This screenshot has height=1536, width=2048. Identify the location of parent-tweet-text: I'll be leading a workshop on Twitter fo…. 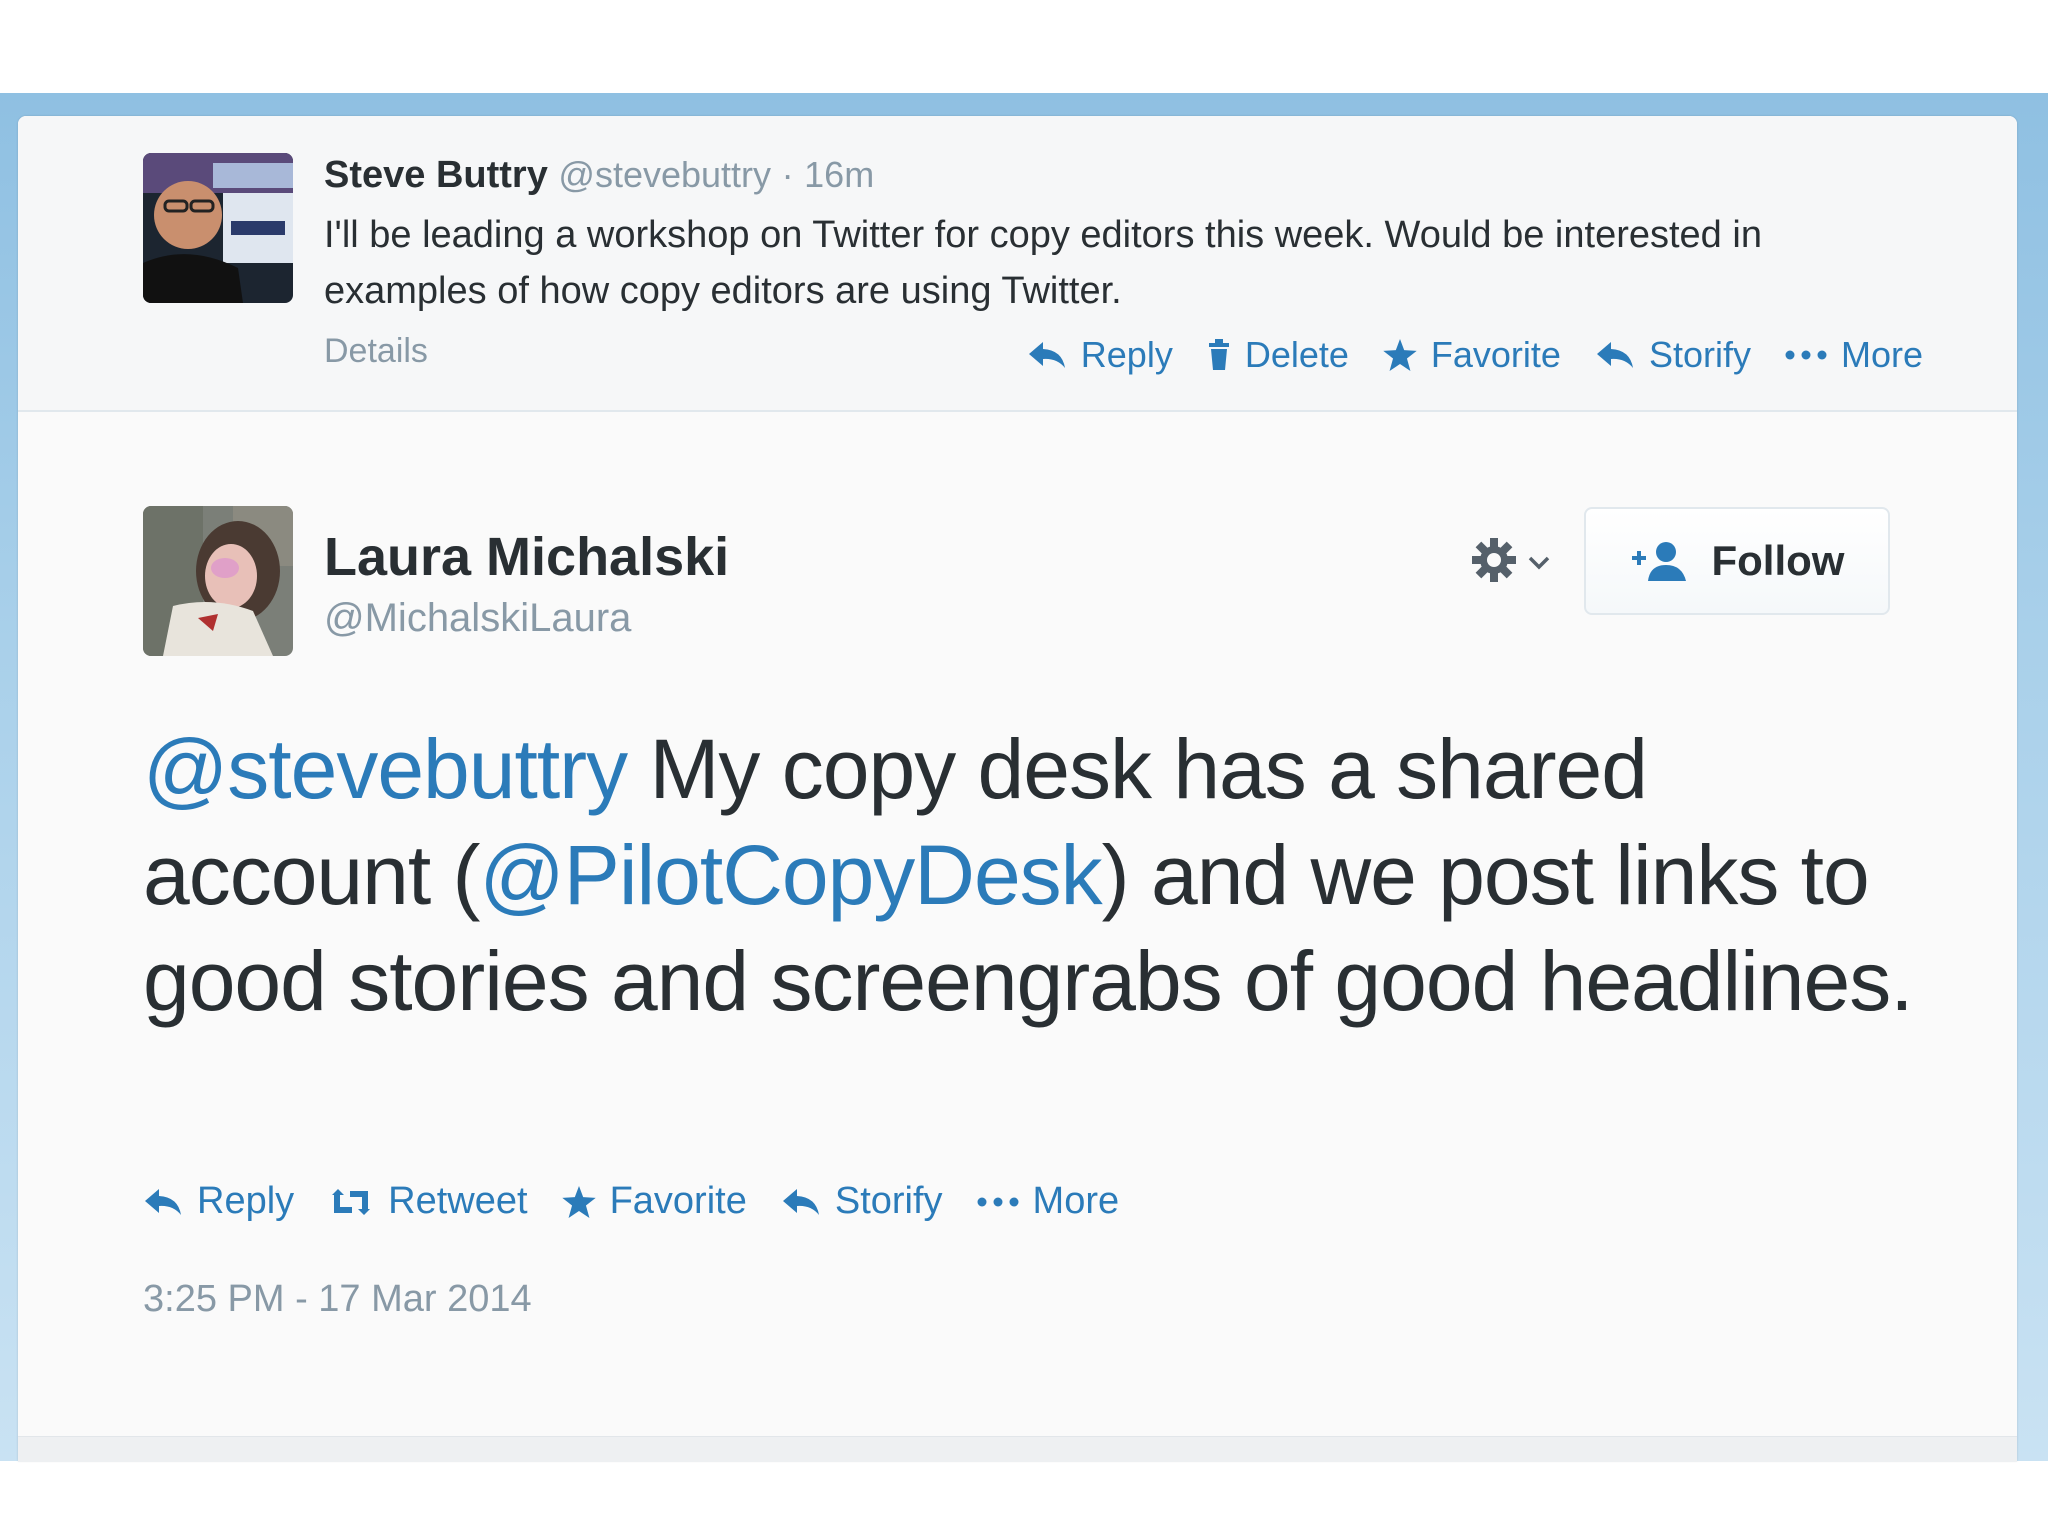
(1043, 263).